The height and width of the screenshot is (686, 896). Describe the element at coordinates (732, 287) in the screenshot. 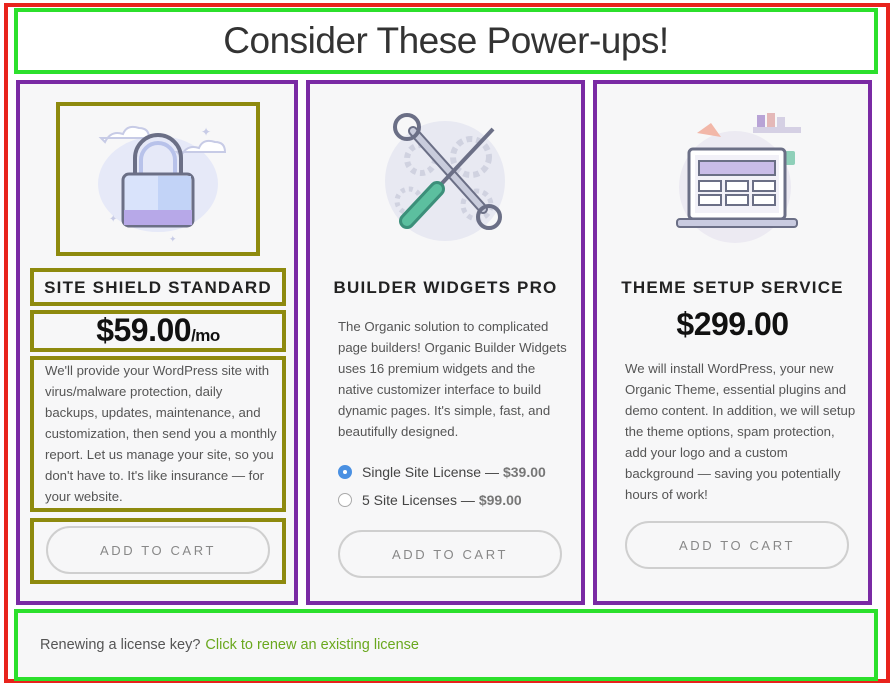

I see `product-title: THEME SETUP SERVICE` at that location.